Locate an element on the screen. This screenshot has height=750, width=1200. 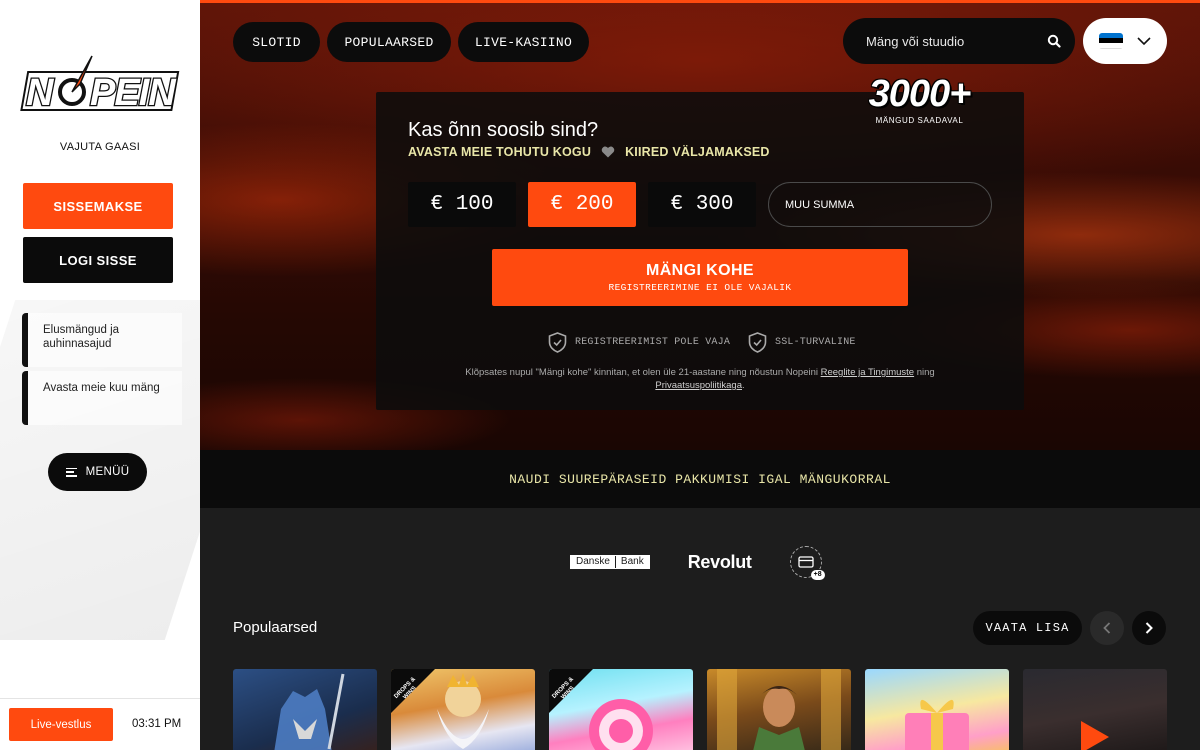
games-count-label: MÄNGUD SAADAVAL is located at coordinates (919, 120).